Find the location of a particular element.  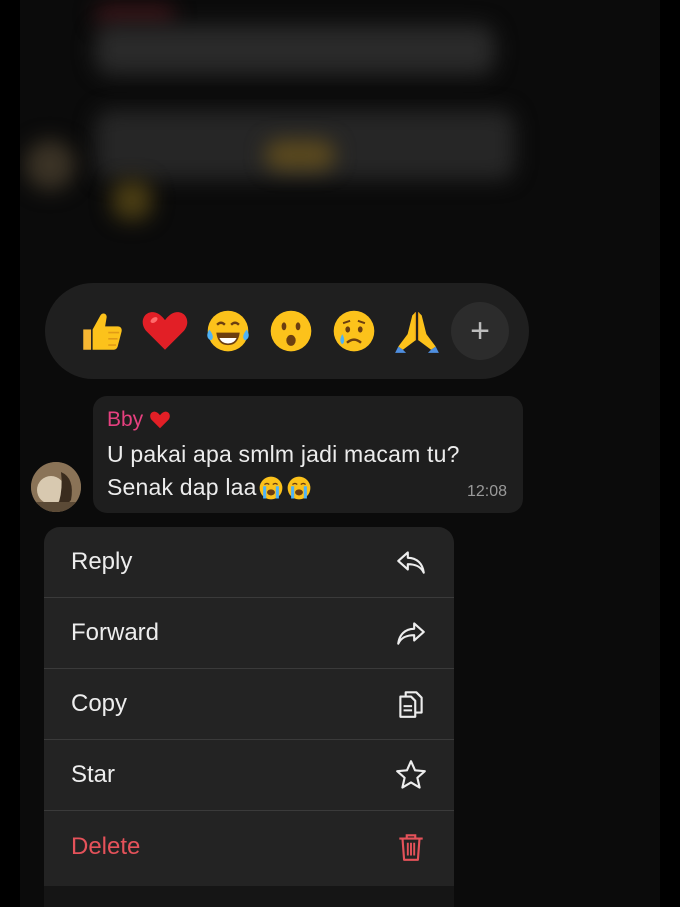

reaction-crying is located at coordinates (354, 331).